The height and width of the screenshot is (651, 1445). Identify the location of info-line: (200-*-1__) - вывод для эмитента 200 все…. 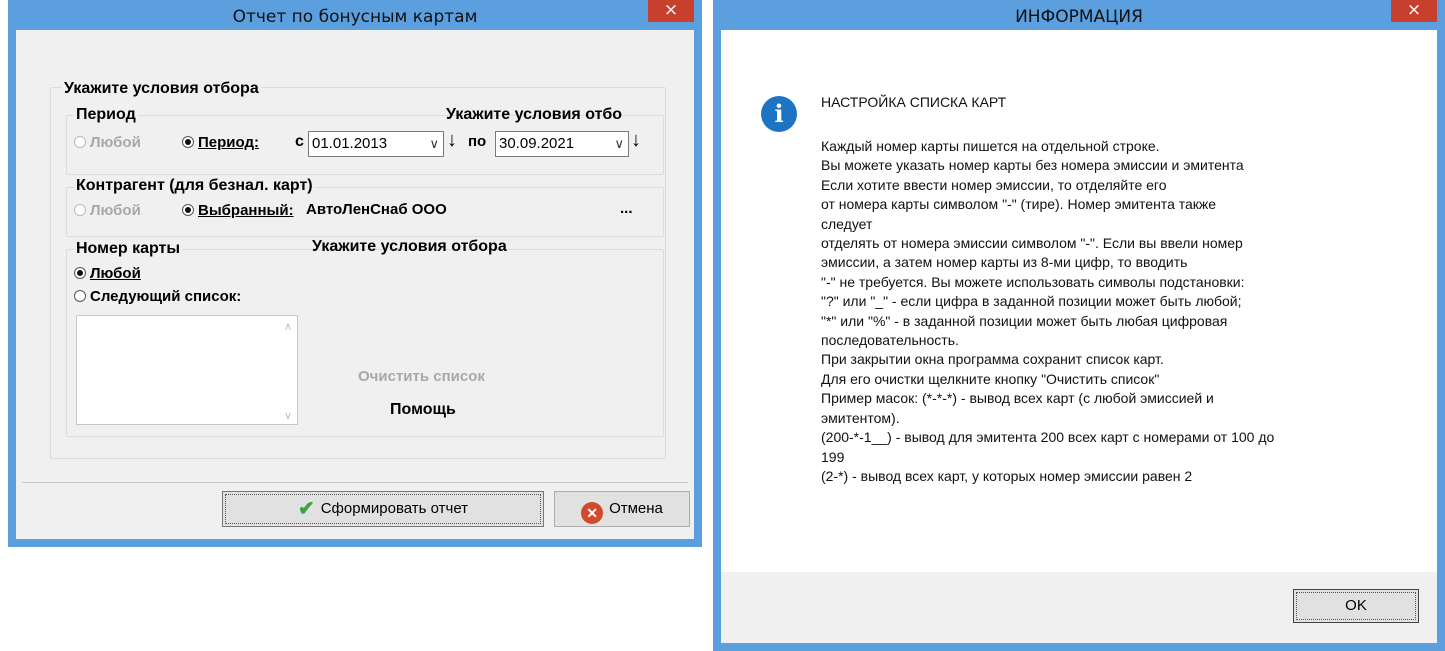
(1048, 437).